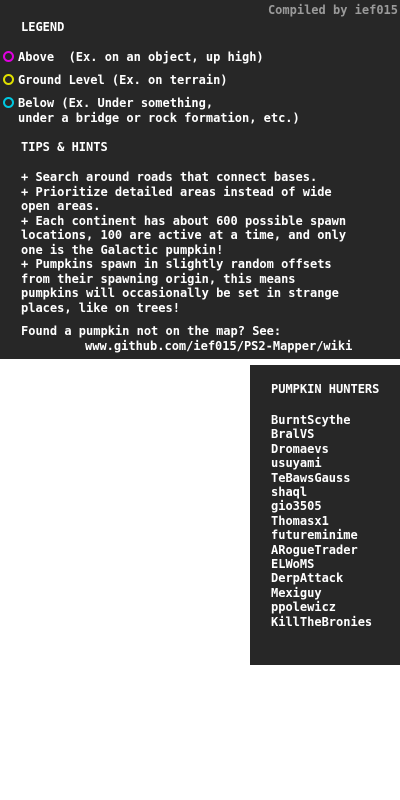 Image resolution: width=400 pixels, height=800 pixels. Describe the element at coordinates (311, 420) in the screenshot. I see `hunter-name: BurntScythe` at that location.